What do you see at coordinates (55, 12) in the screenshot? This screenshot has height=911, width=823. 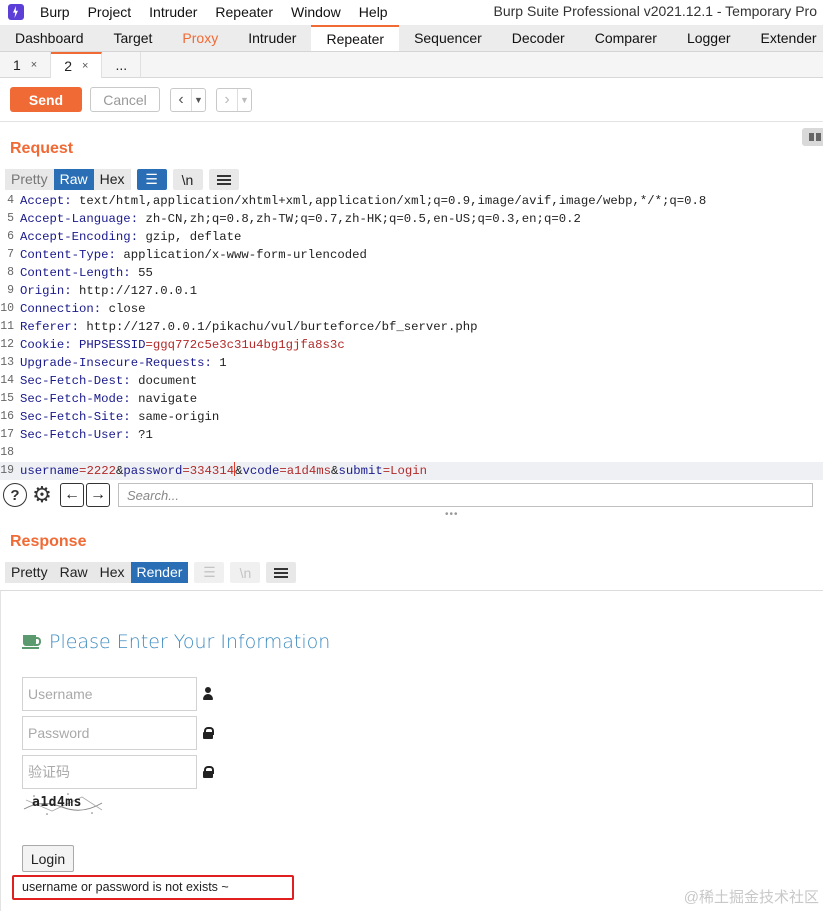 I see `menu-burp: Burp` at bounding box center [55, 12].